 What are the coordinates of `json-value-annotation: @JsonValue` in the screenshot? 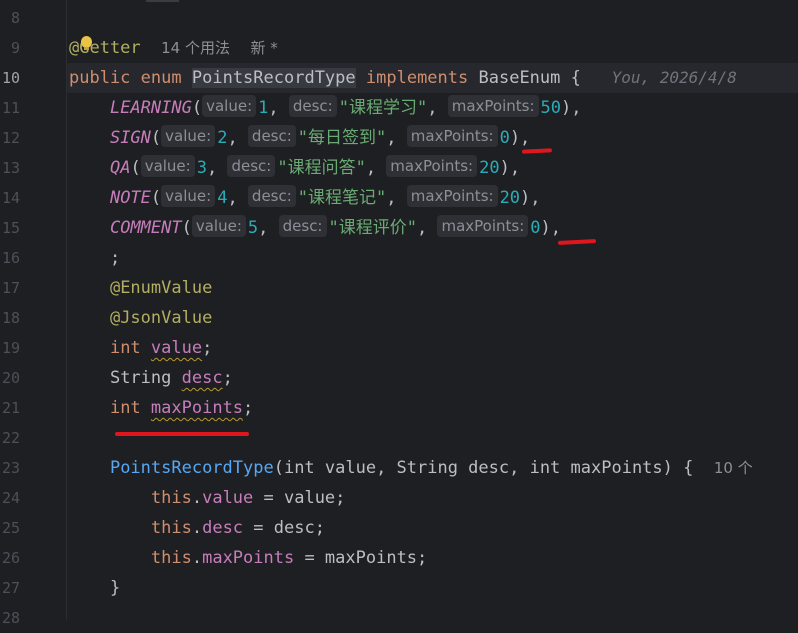 It's located at (161, 318).